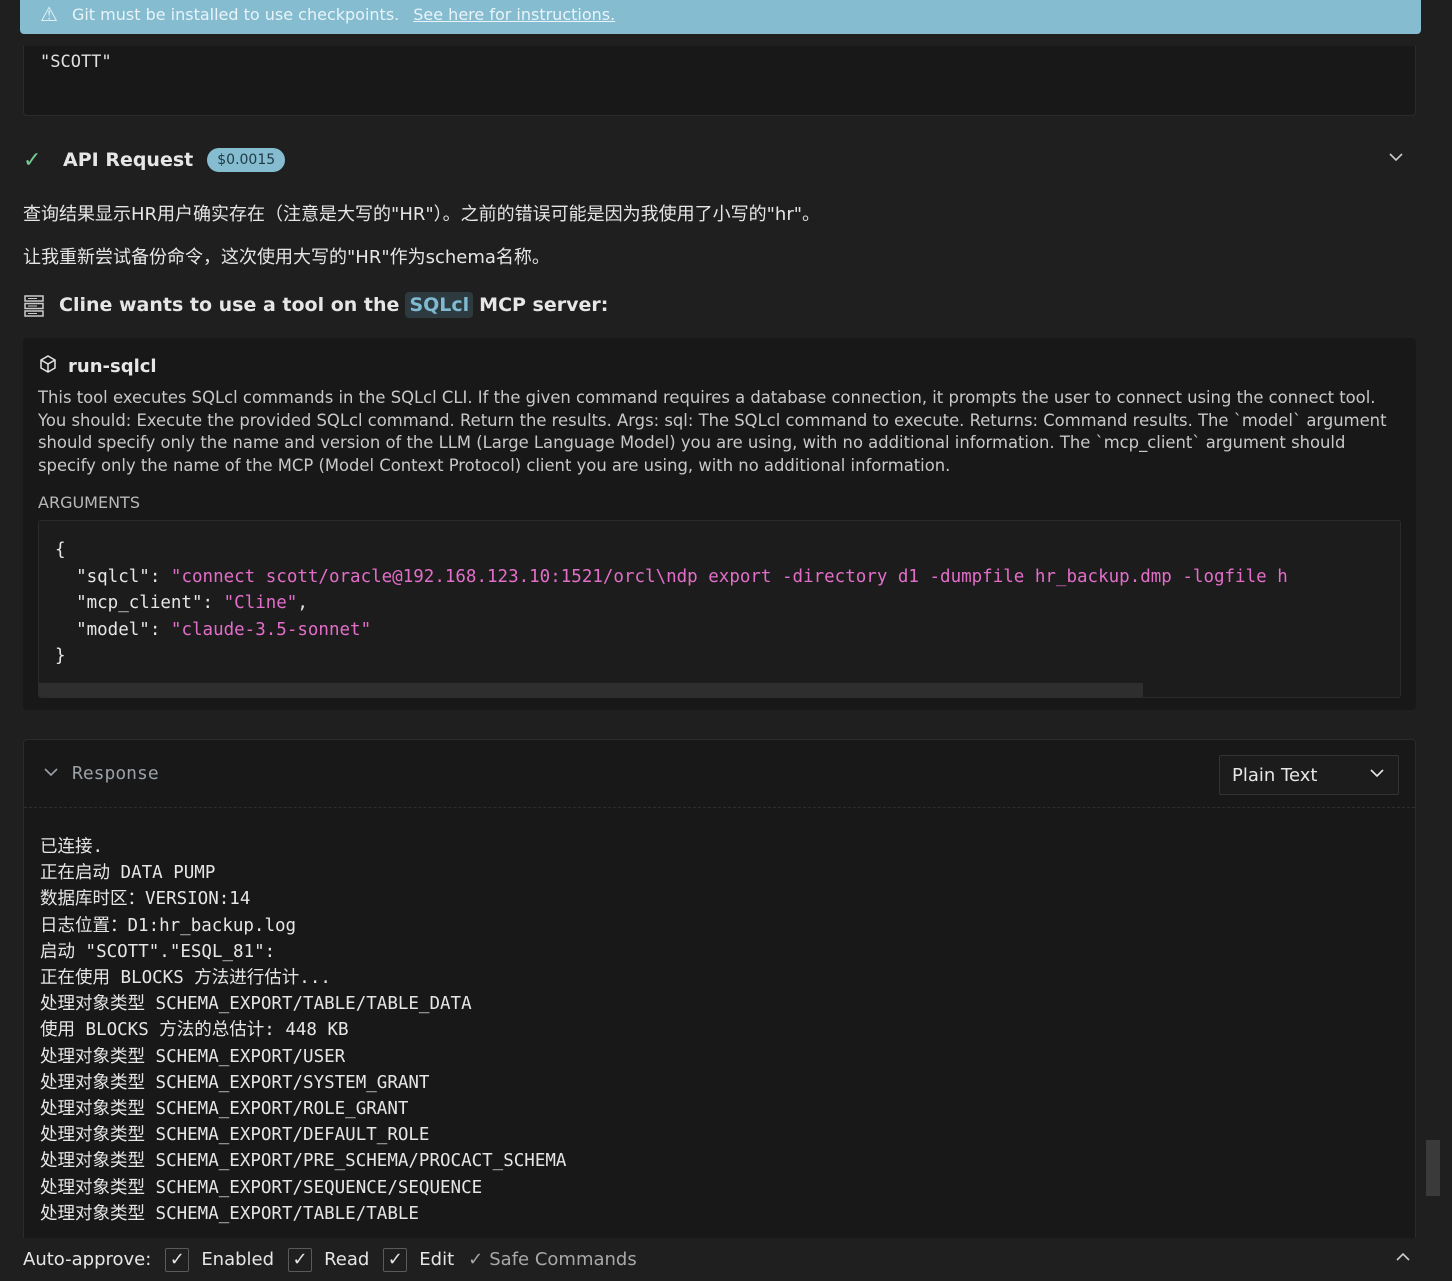 The image size is (1452, 1281). What do you see at coordinates (439, 305) in the screenshot?
I see `mcp-server-name: SQLcl` at bounding box center [439, 305].